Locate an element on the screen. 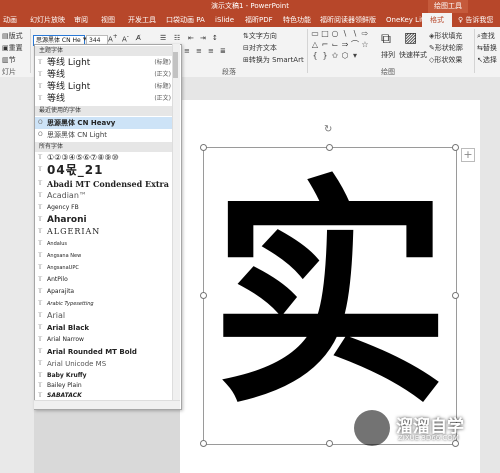 This screenshot has height=473, width=500. arrange-icon: ⧉ is located at coordinates (386, 39).